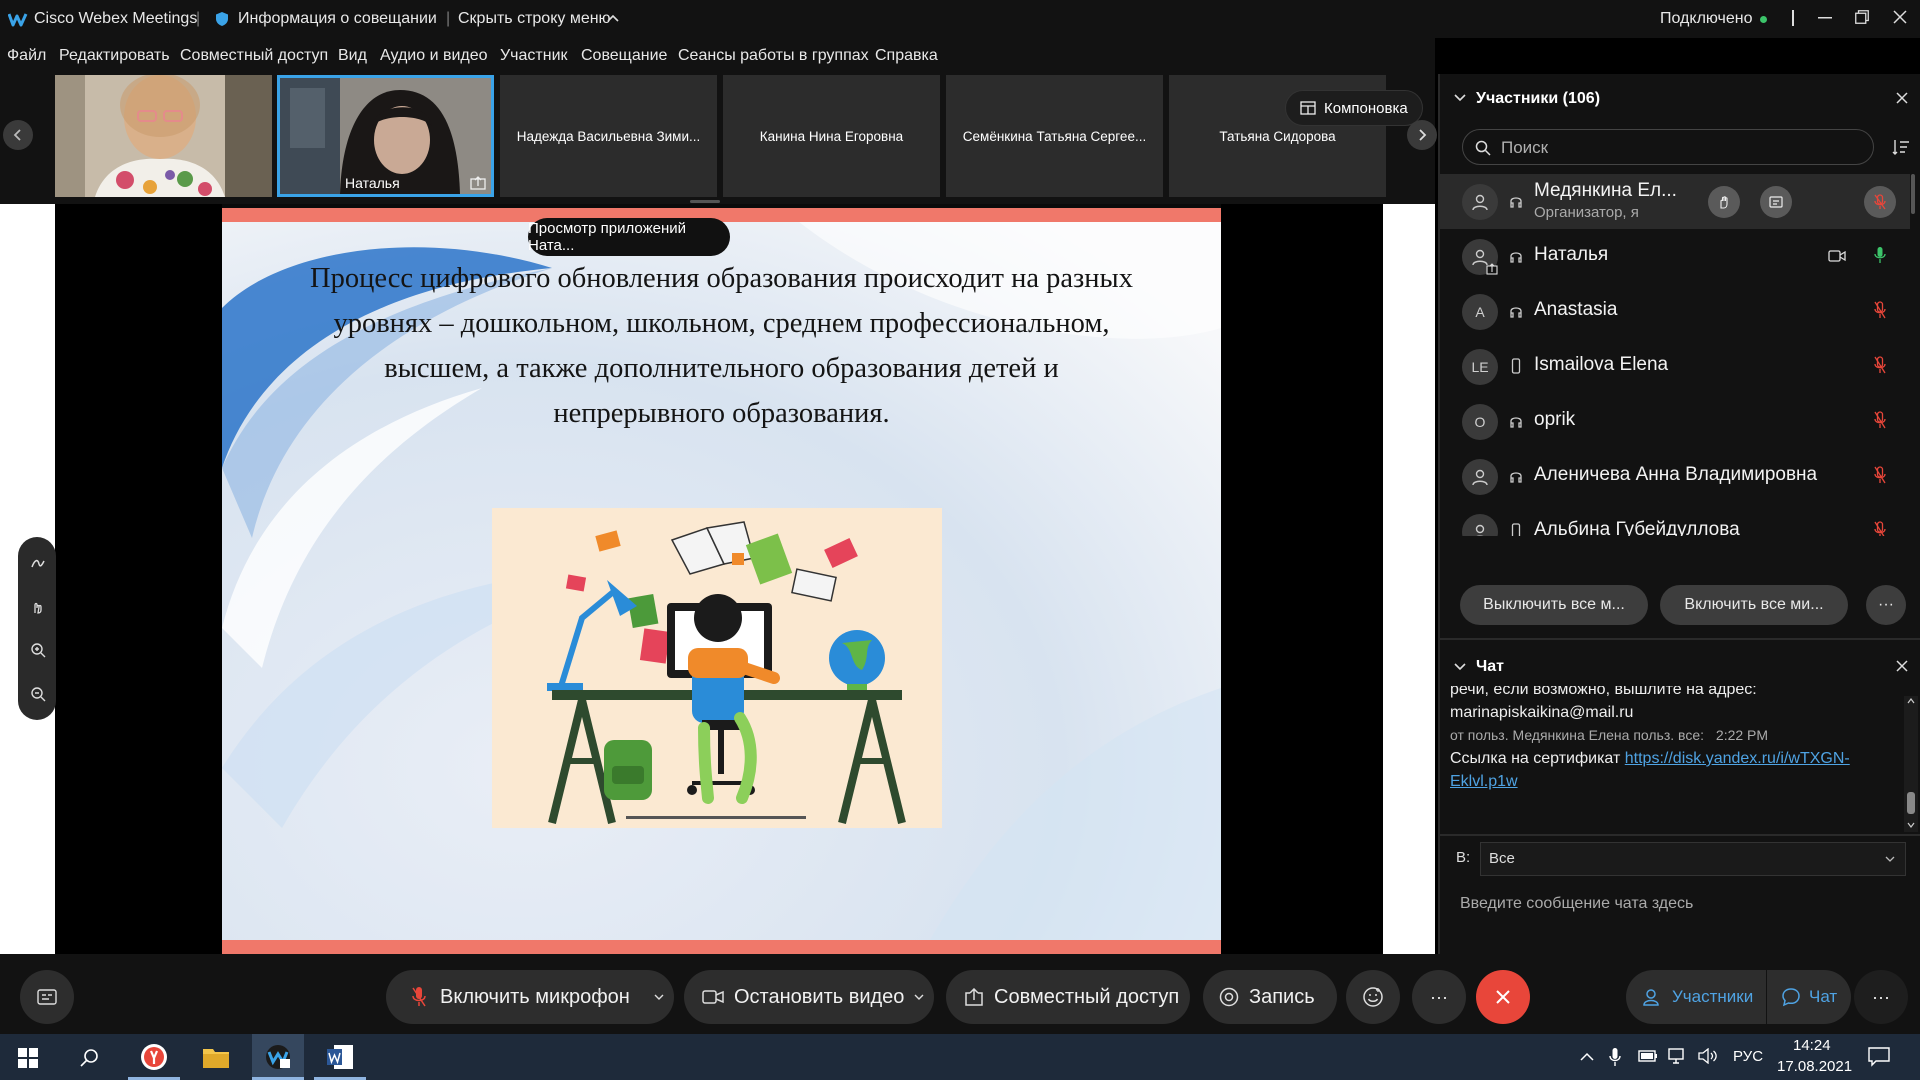 The width and height of the screenshot is (1920, 1080). What do you see at coordinates (1270, 997) in the screenshot?
I see `record-button: Запись` at bounding box center [1270, 997].